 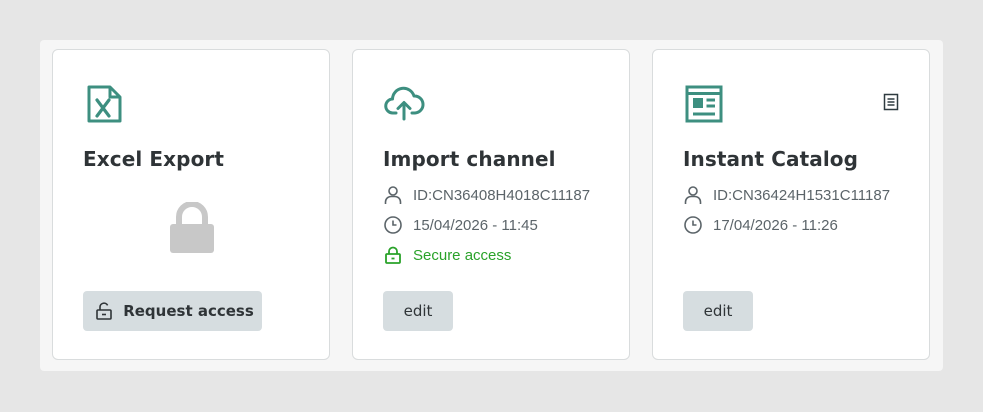 What do you see at coordinates (404, 104) in the screenshot?
I see `cloud-upload-icon` at bounding box center [404, 104].